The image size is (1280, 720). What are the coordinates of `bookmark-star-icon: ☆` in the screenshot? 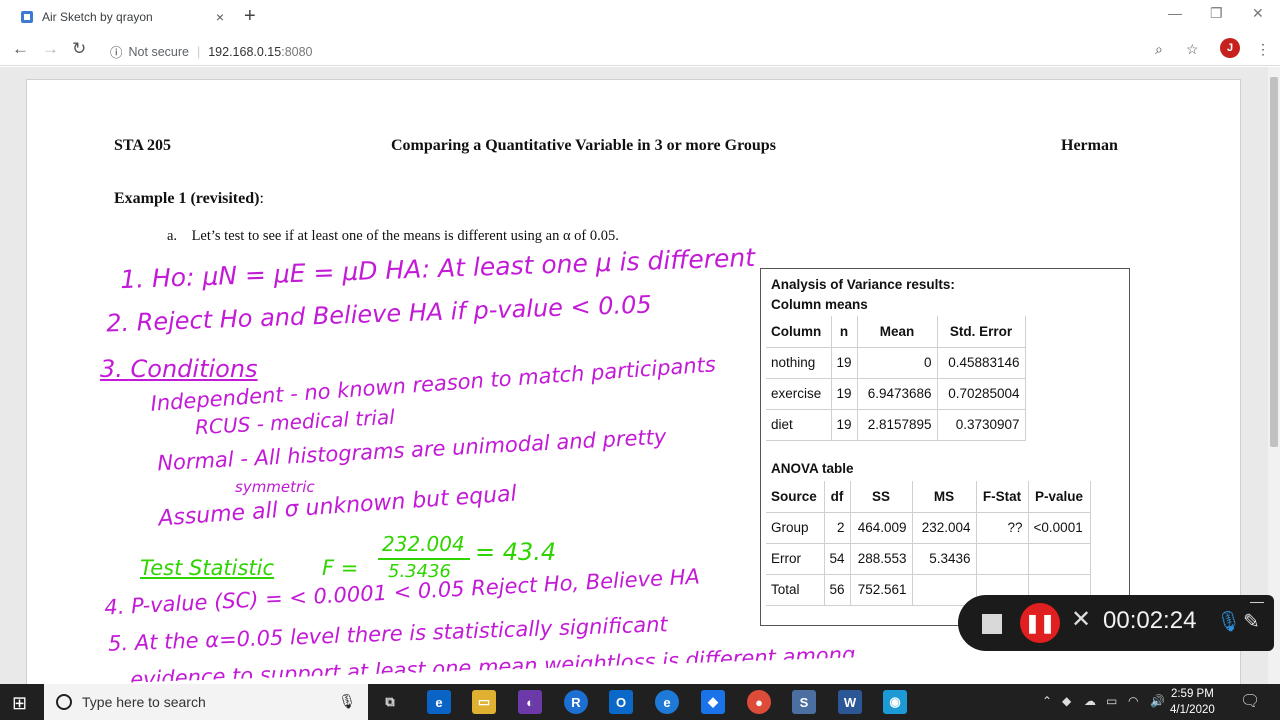 It's located at (1192, 49).